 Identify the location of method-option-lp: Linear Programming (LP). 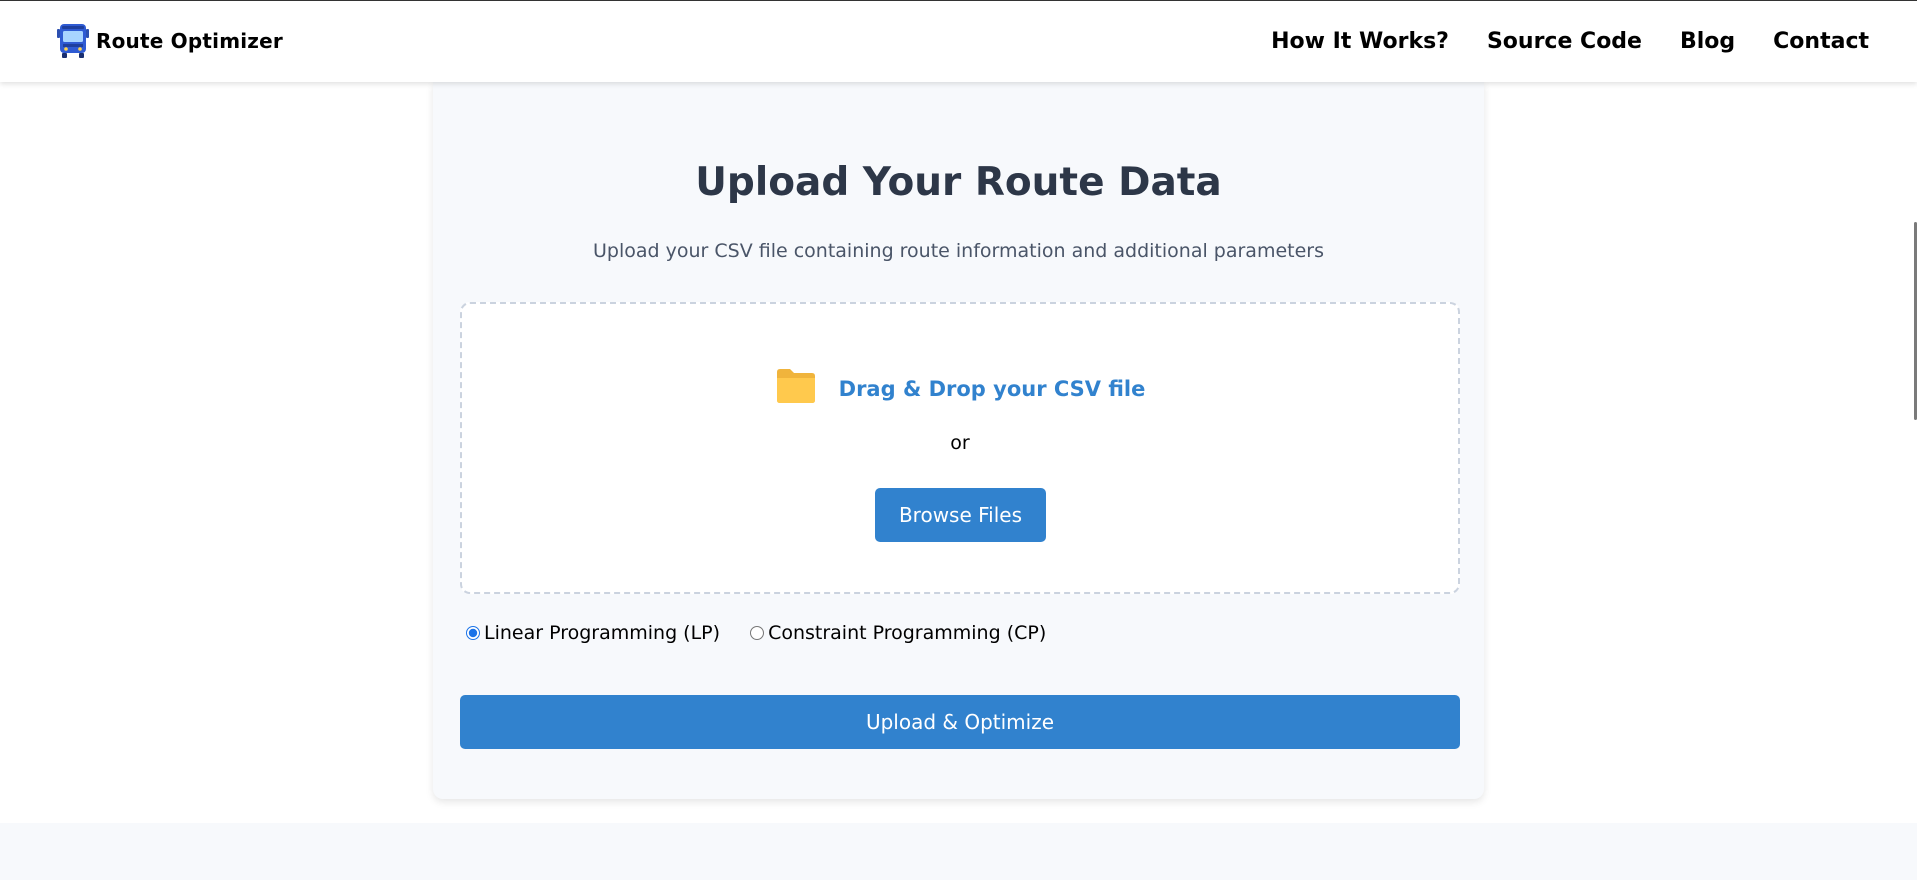
(593, 633).